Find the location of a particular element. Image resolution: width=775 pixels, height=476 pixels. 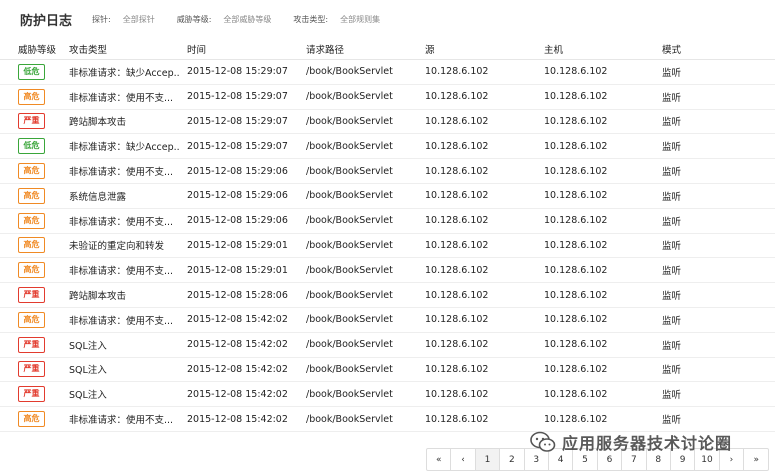

filter-probe: 探针: 全部探针 is located at coordinates (123, 19).